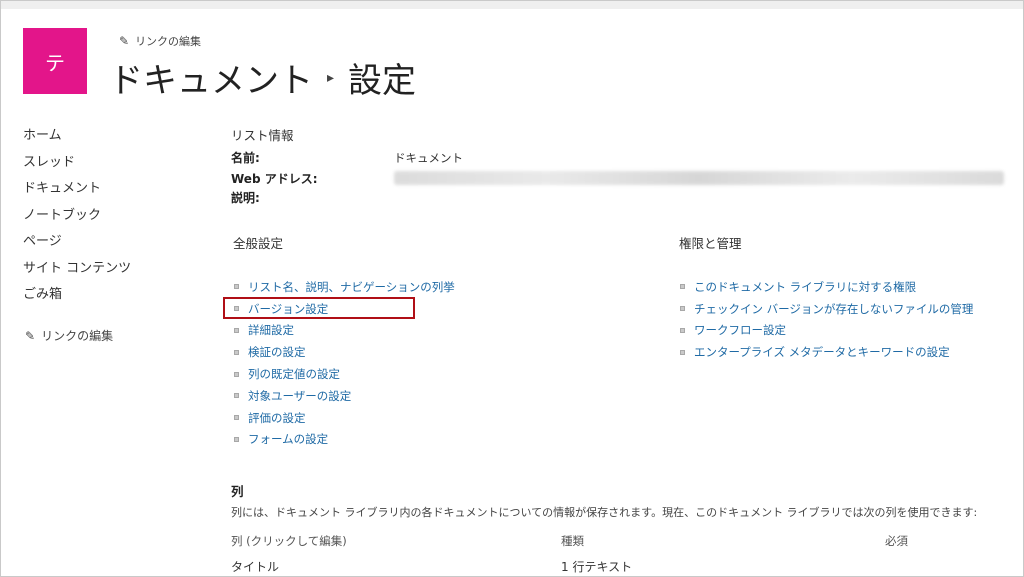 The height and width of the screenshot is (577, 1024). I want to click on page-title-sub: 設定, so click(382, 81).